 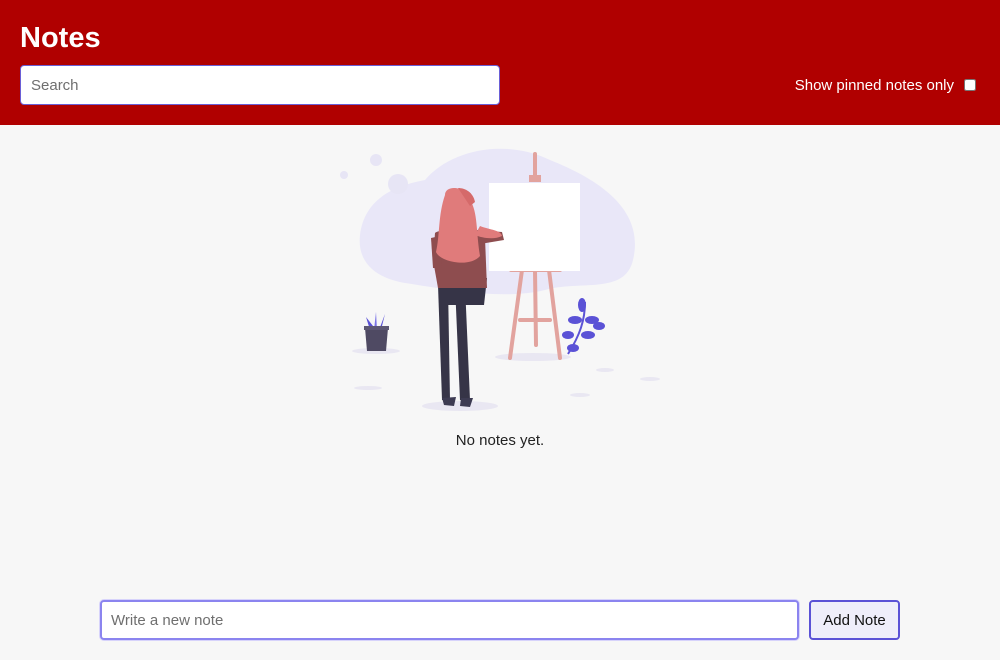 I want to click on bubble-large, so click(x=398, y=184).